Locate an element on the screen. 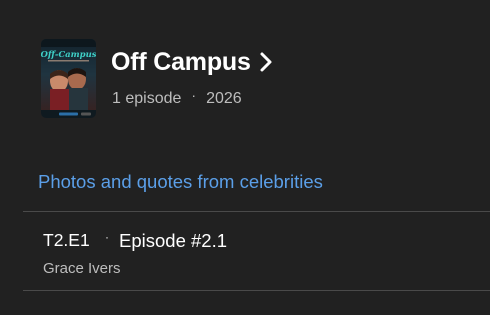  poster-artwork: Off-Campus is located at coordinates (68, 78).